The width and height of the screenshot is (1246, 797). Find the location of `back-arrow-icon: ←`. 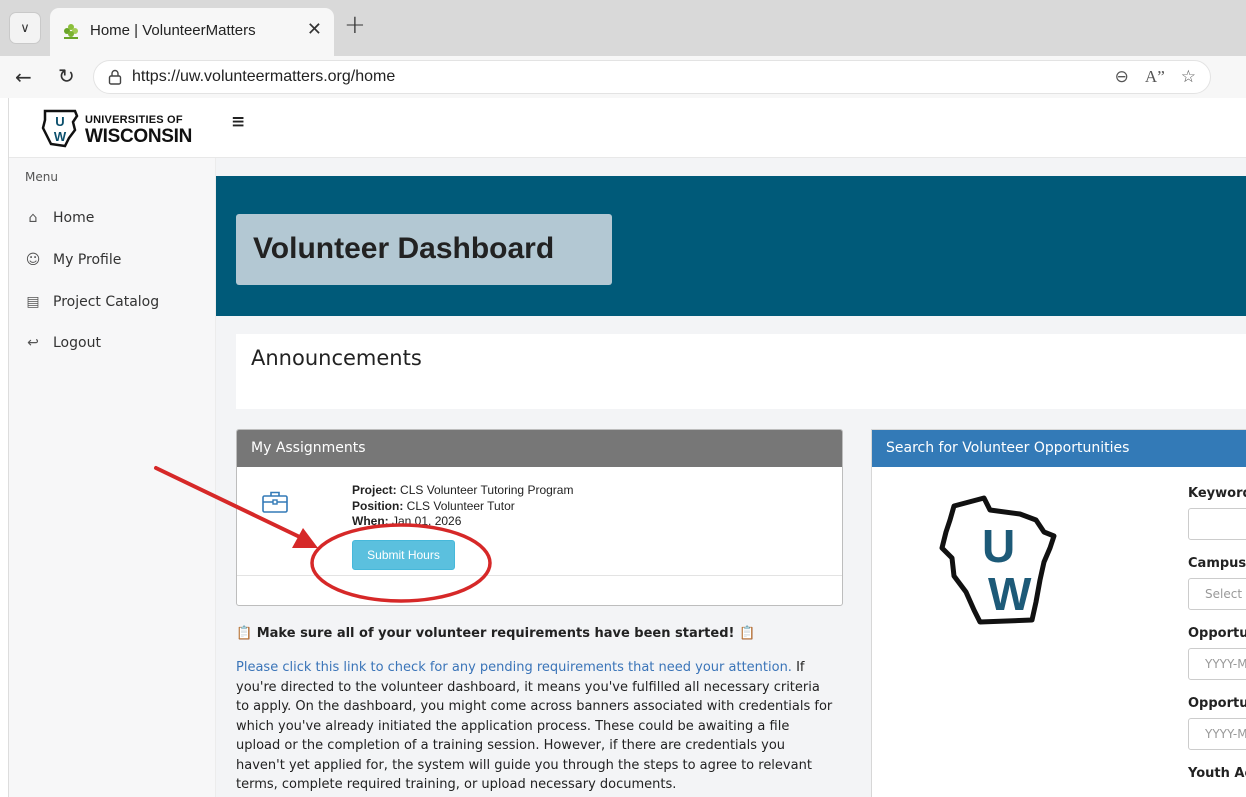

back-arrow-icon: ← is located at coordinates (23, 77).